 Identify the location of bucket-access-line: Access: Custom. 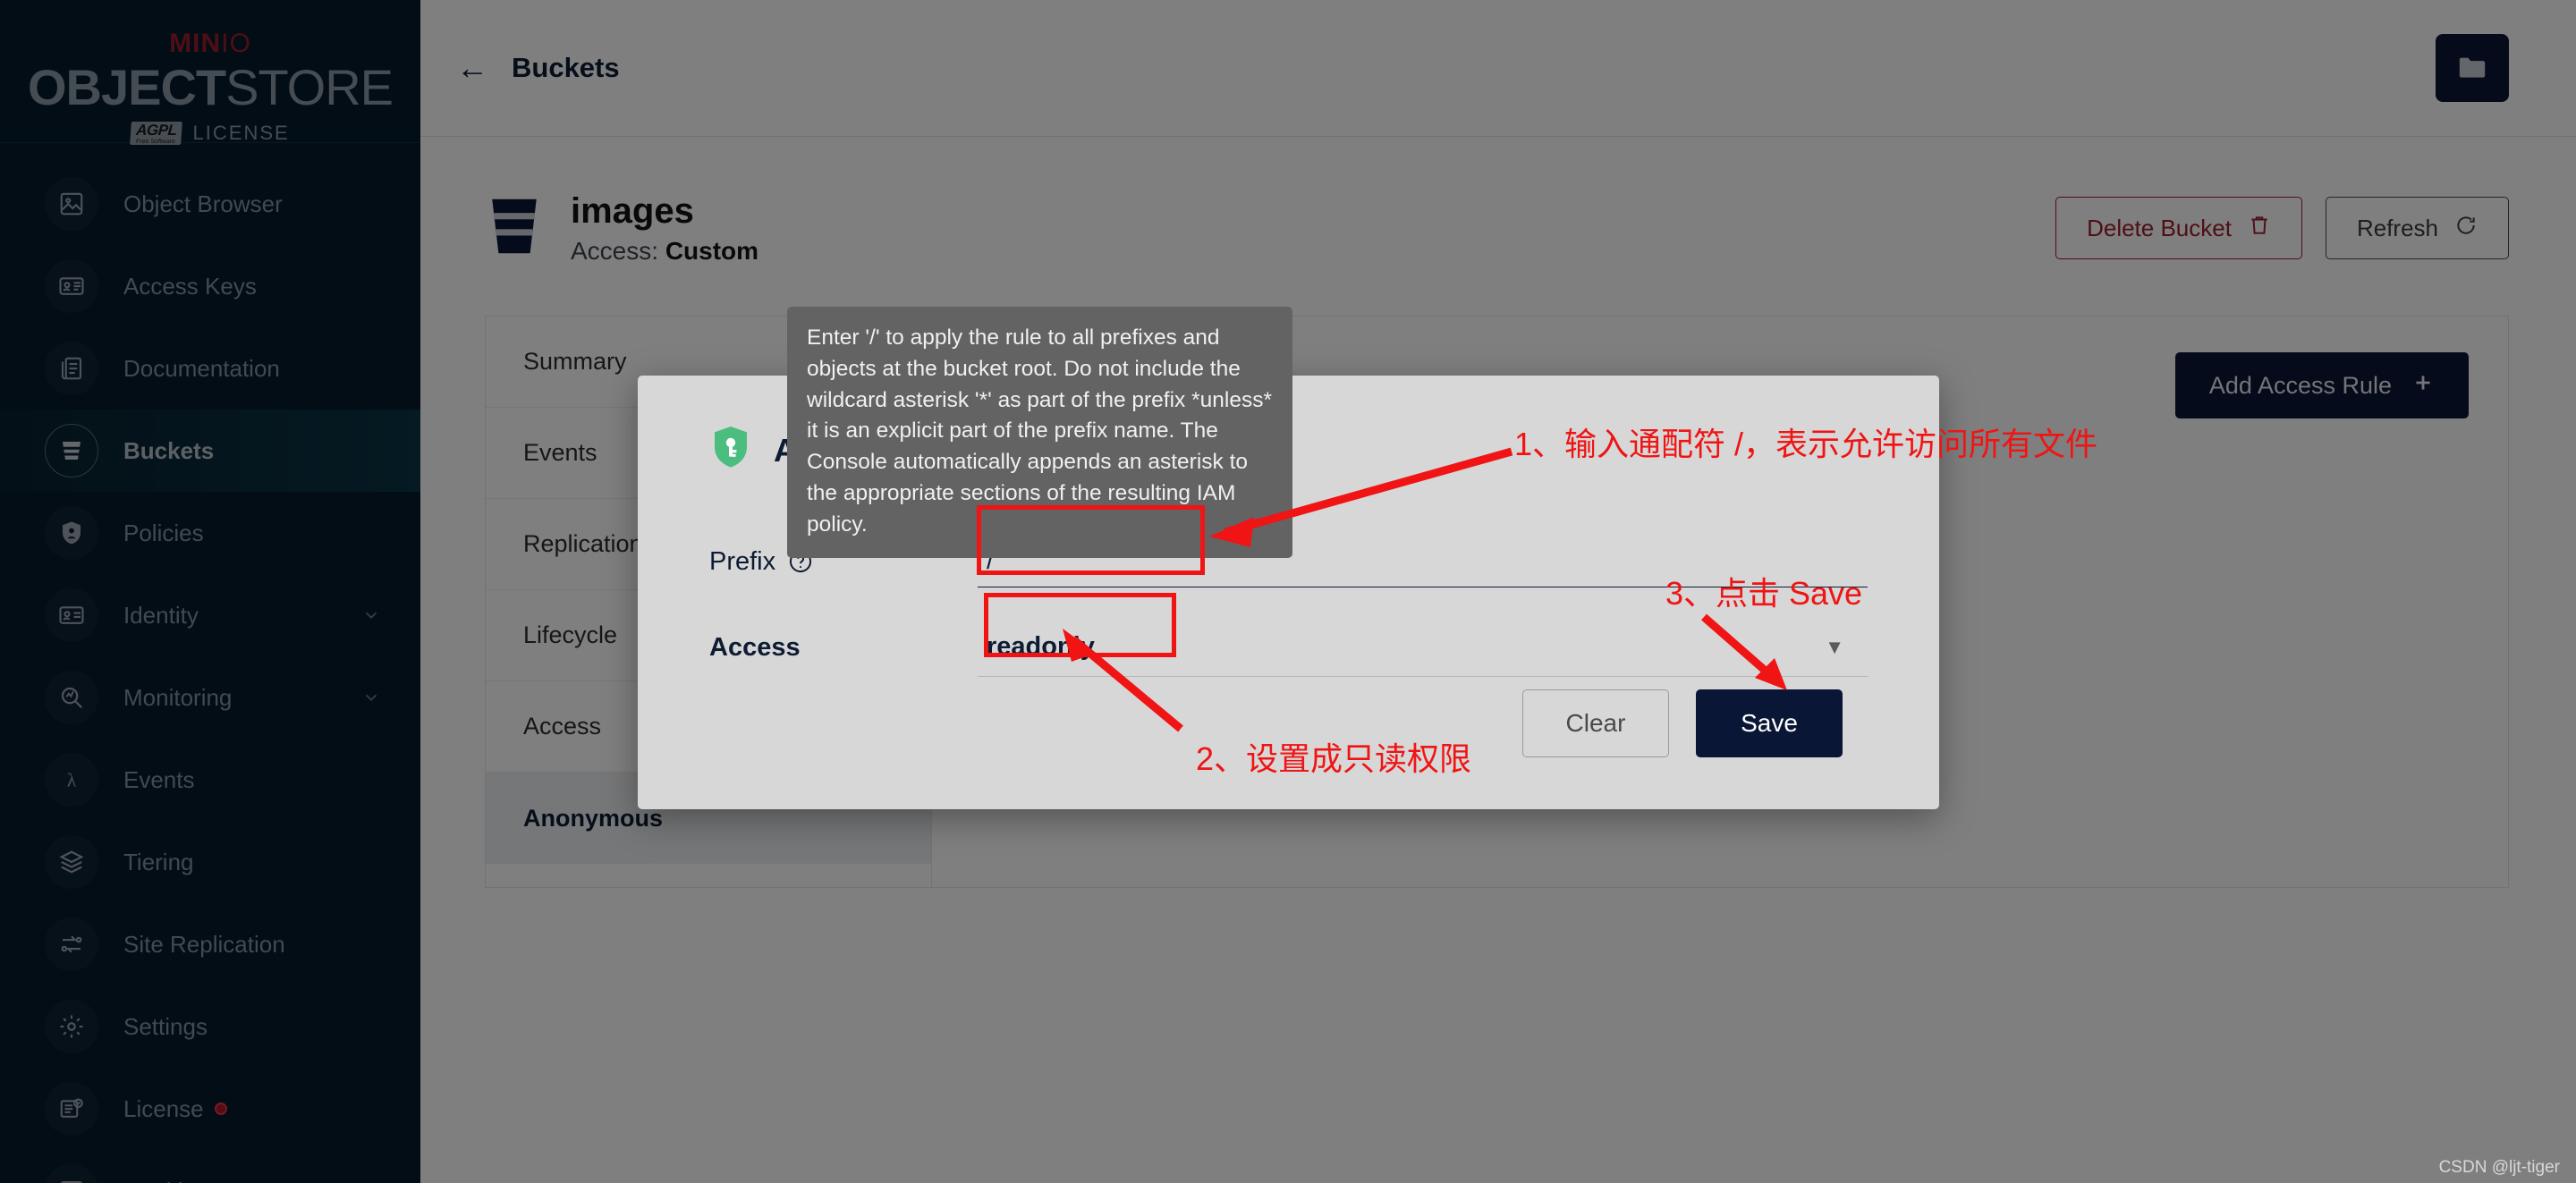
(664, 251).